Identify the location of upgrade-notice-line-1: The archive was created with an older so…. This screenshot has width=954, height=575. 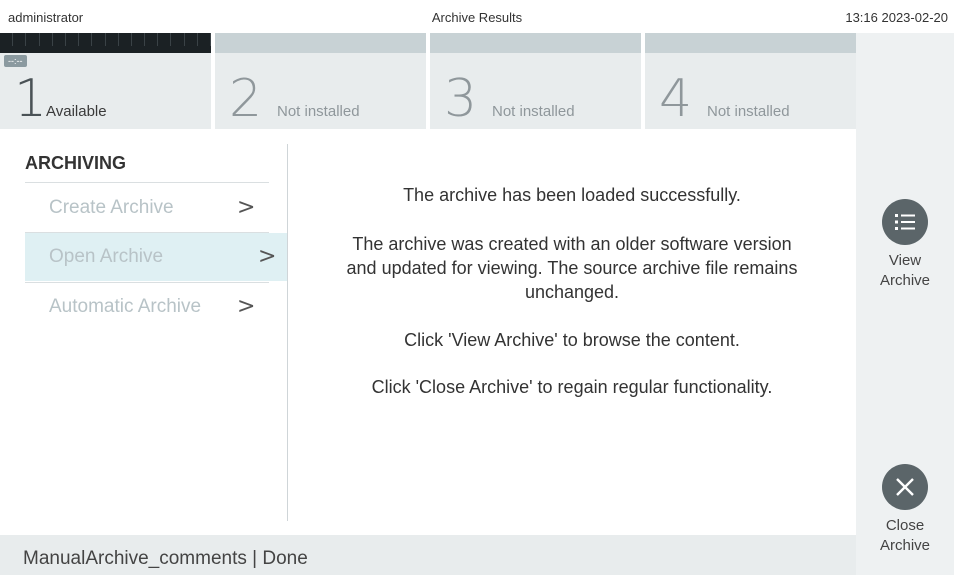
(572, 244).